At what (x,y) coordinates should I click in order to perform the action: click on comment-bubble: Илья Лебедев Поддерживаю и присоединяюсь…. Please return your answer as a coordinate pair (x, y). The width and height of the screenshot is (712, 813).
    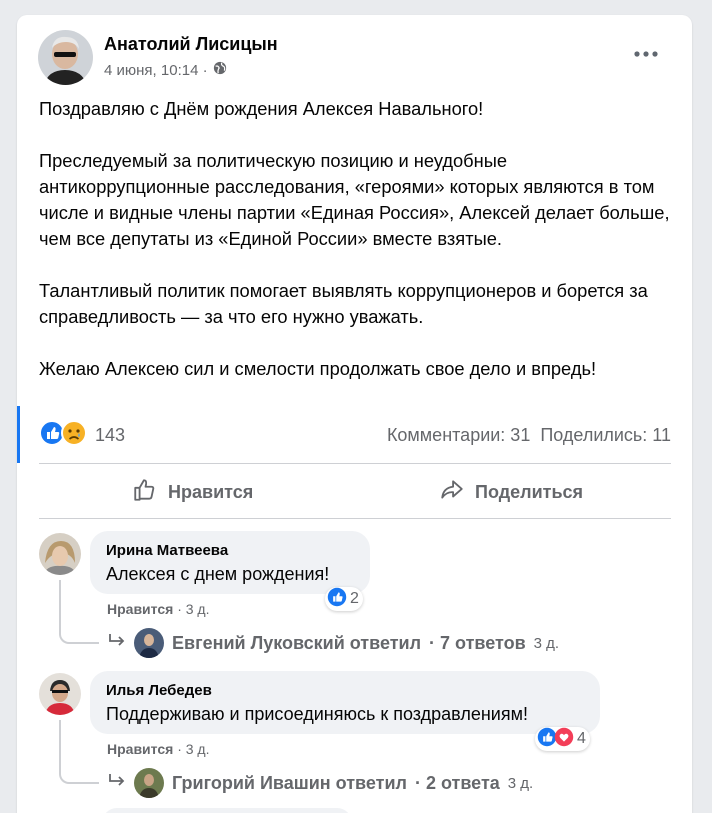
    Looking at the image, I should click on (345, 702).